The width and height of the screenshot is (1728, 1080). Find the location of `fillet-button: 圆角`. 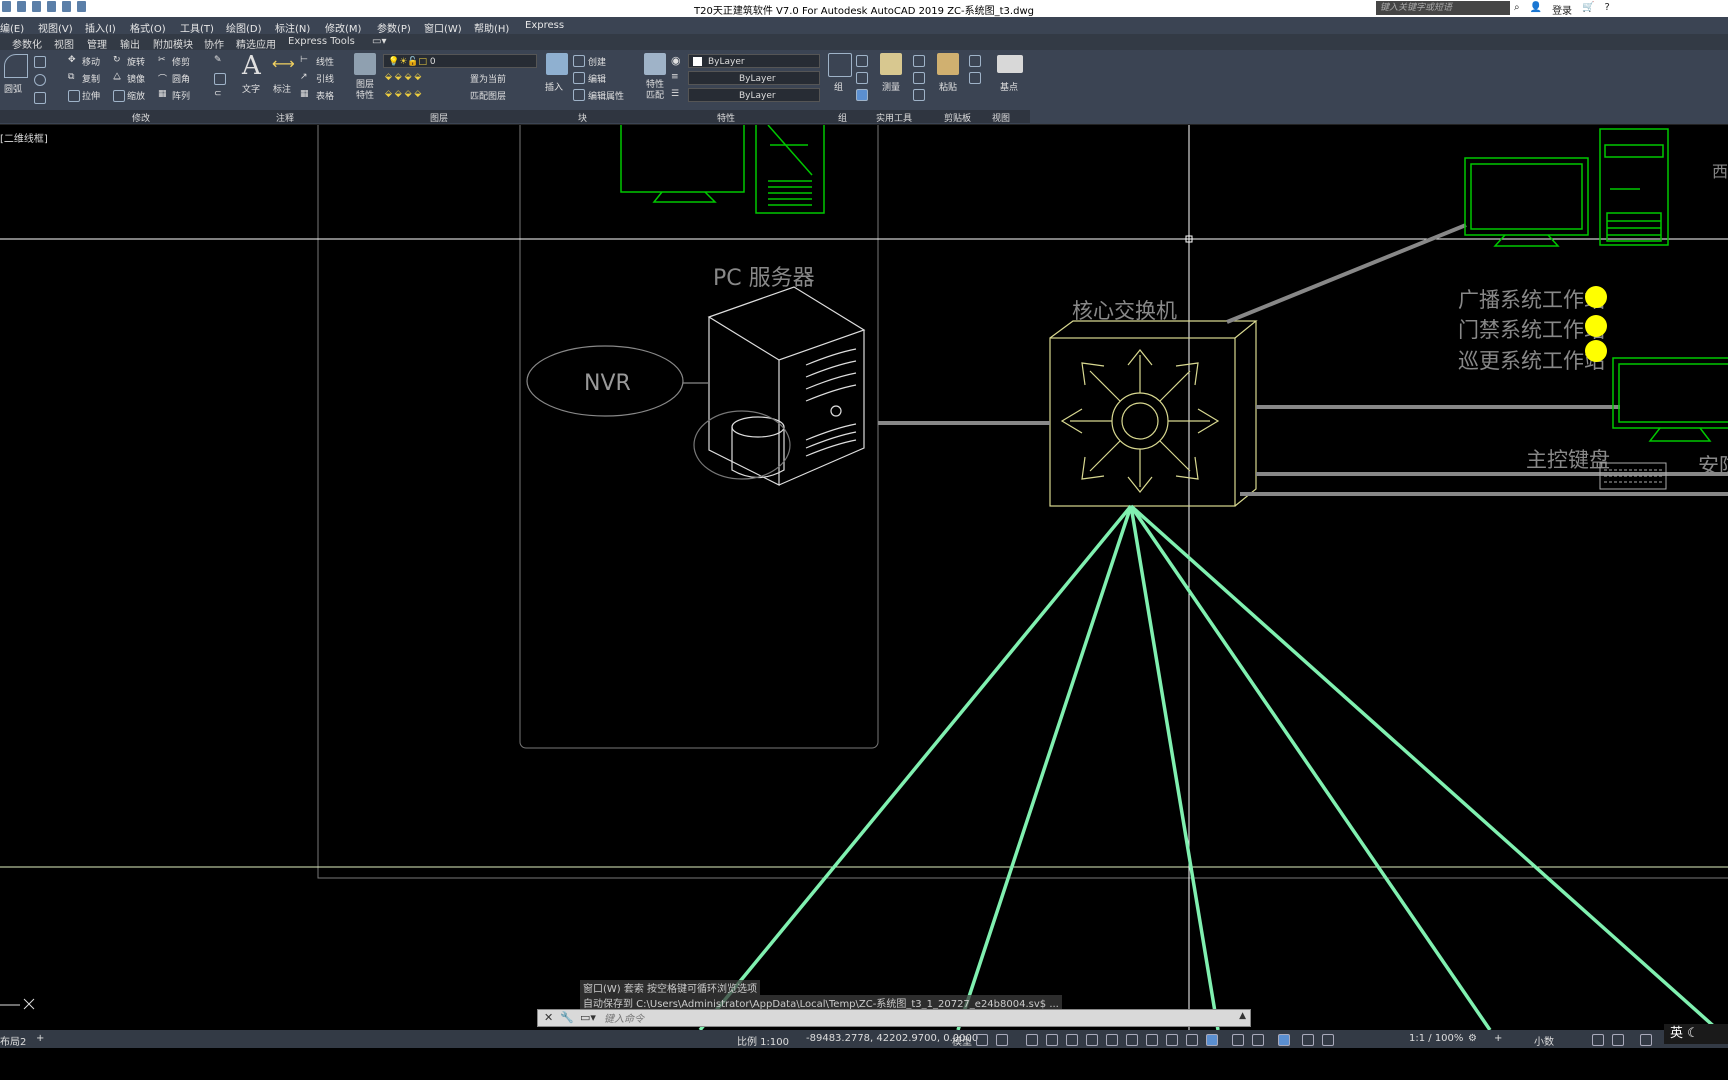

fillet-button: 圆角 is located at coordinates (181, 78).